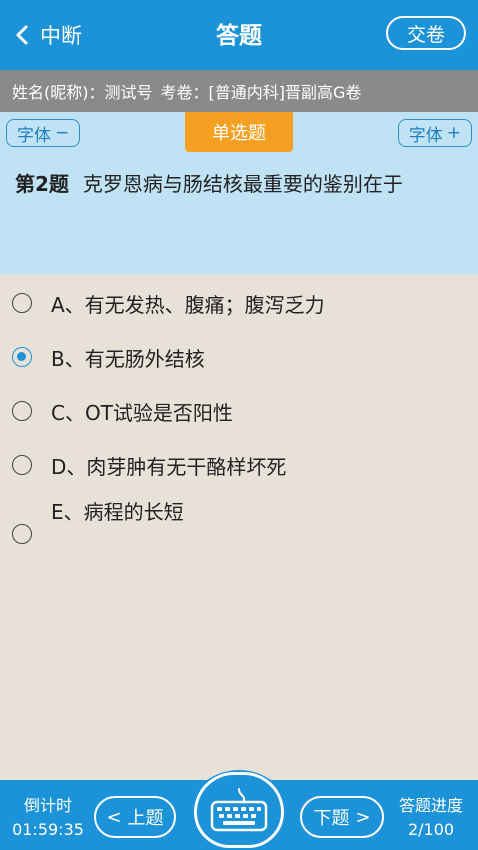 This screenshot has height=850, width=478. I want to click on font-increase-label: 字体, so click(425, 135).